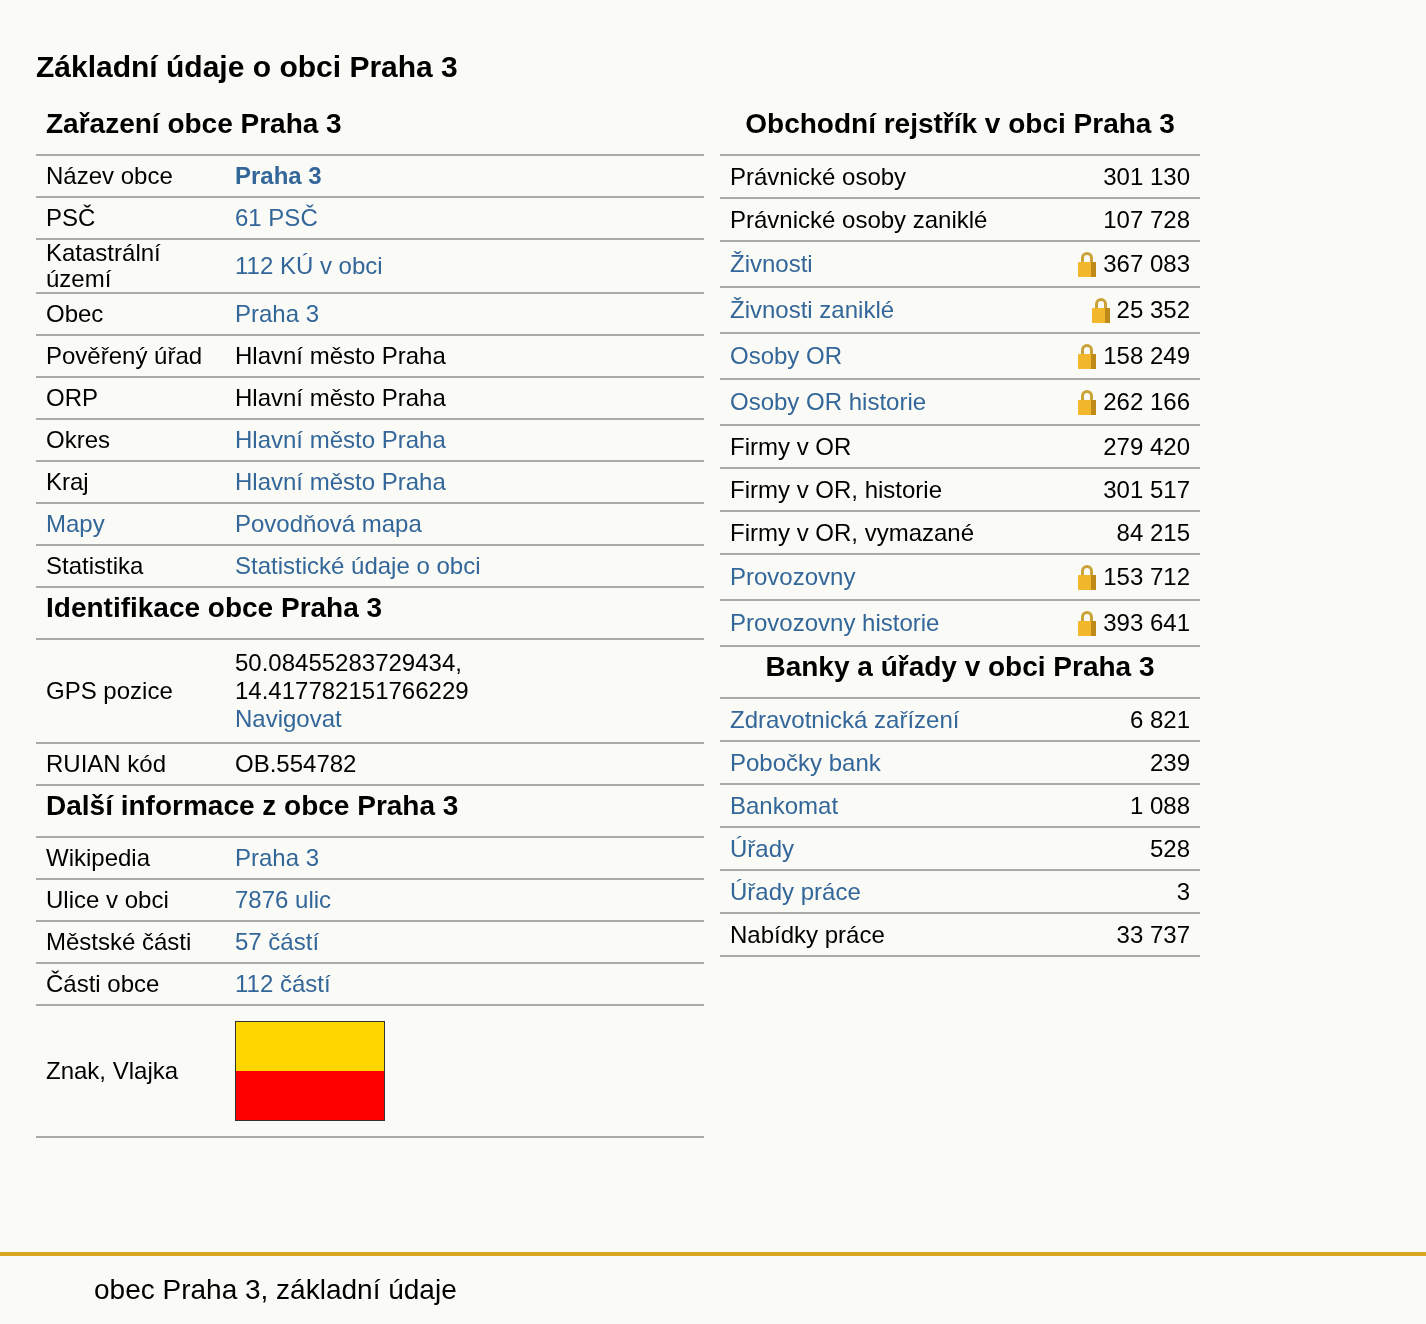  What do you see at coordinates (67, 482) in the screenshot?
I see `row-label: Kraj` at bounding box center [67, 482].